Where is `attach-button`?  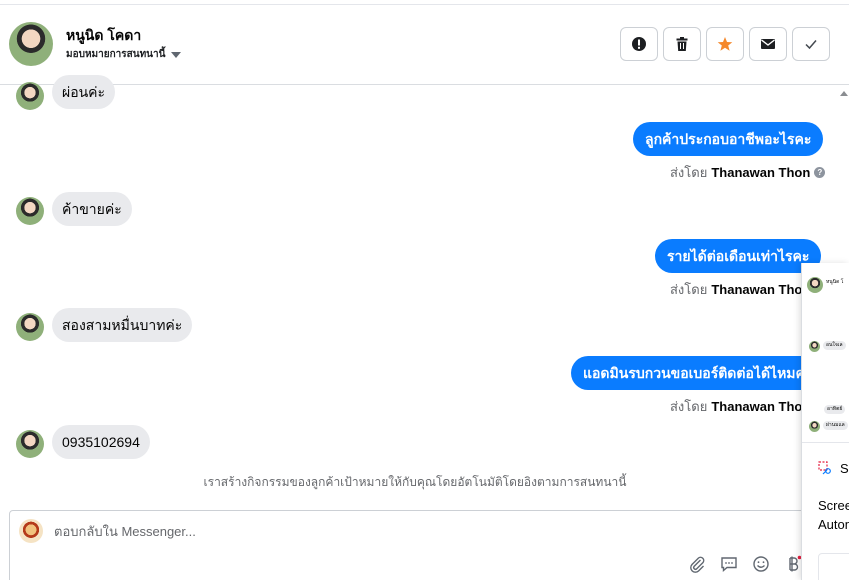 attach-button is located at coordinates (697, 564).